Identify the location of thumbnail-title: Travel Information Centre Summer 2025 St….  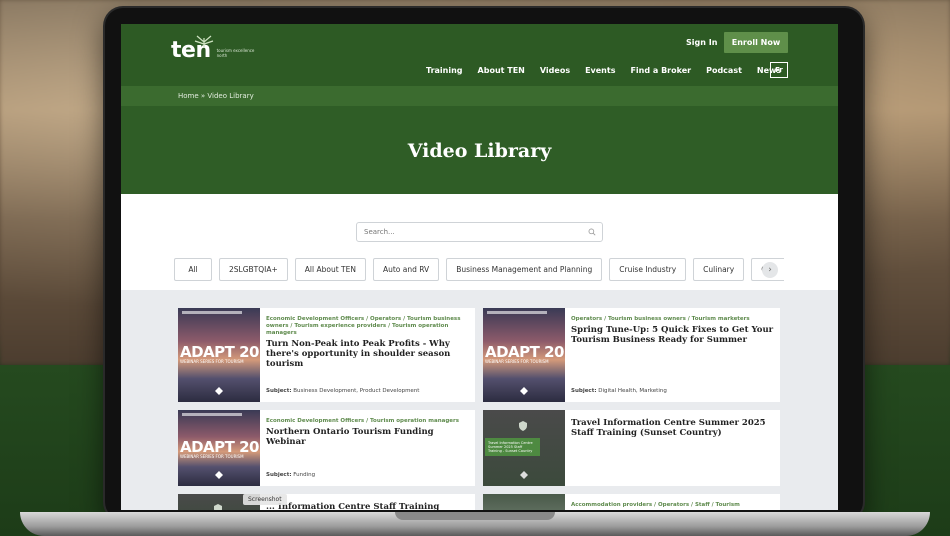
(512, 447).